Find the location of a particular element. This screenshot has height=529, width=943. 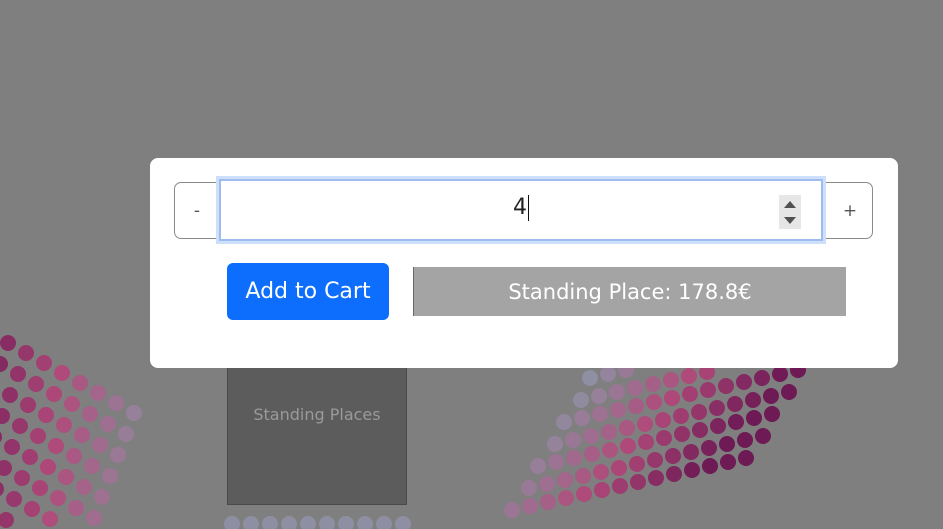

quantity-value-wrap: 4 is located at coordinates (521, 208).